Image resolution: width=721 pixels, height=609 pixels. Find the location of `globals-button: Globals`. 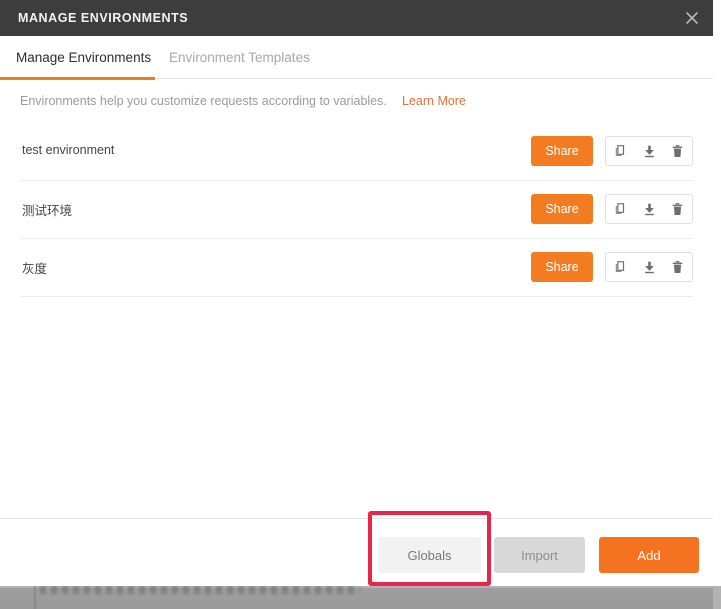

globals-button: Globals is located at coordinates (429, 555).